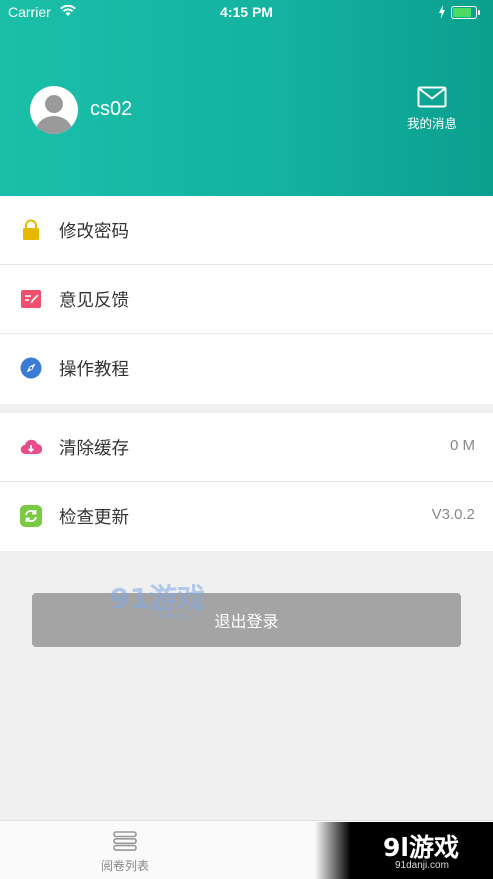 The image size is (493, 879). I want to click on watermark-text: 9l游戏, so click(421, 847).